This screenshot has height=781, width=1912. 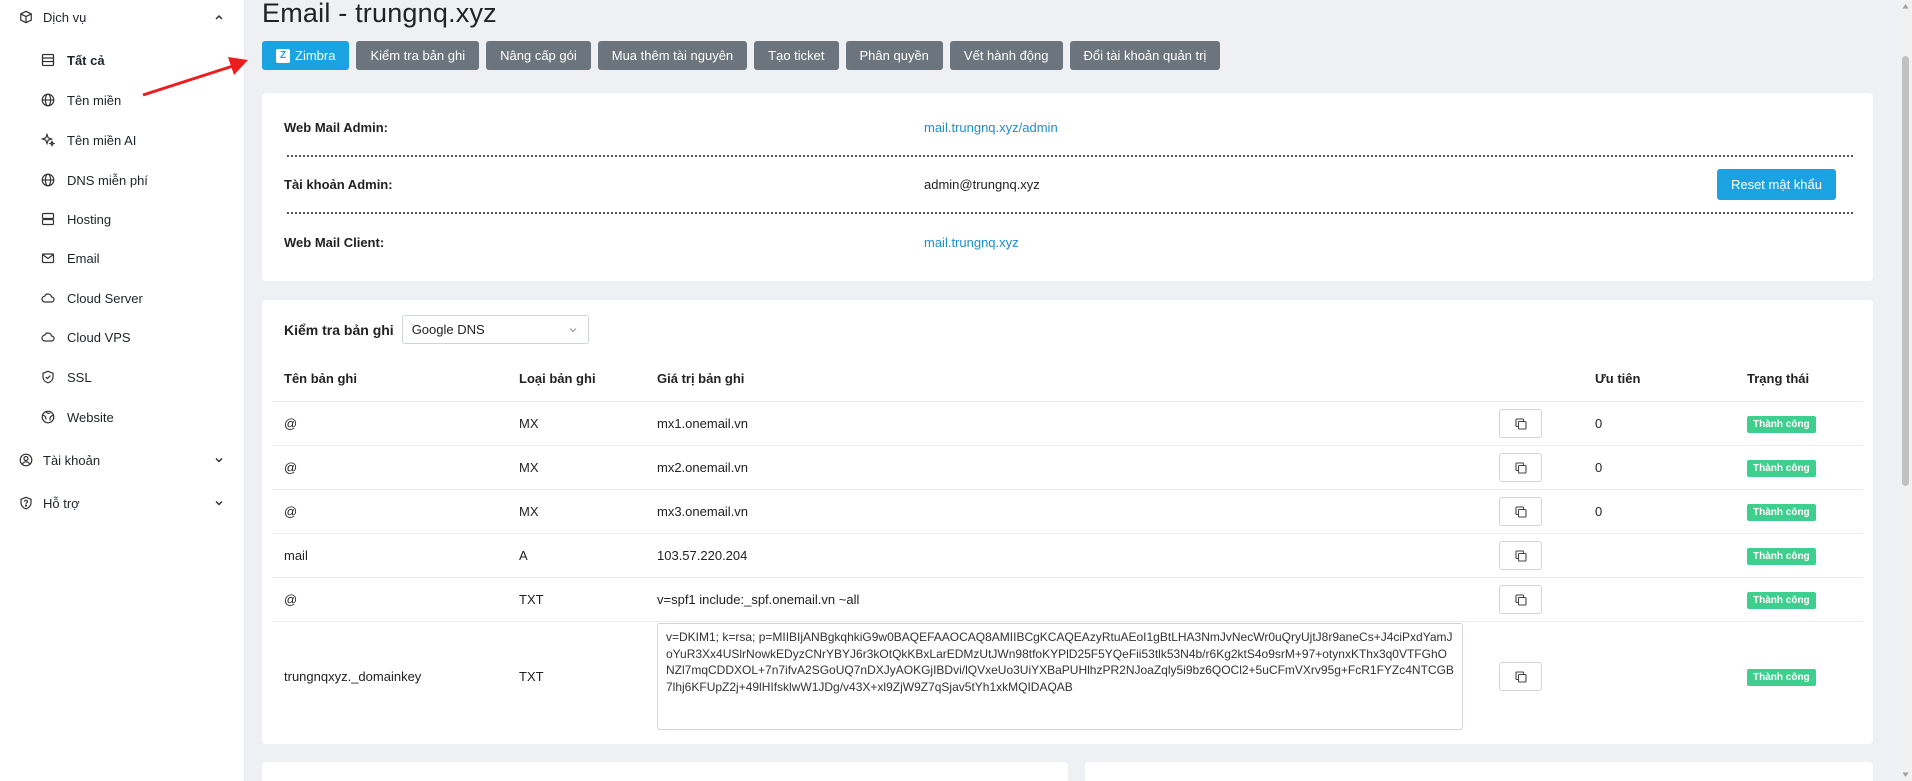 I want to click on sidebar-item-cloud-vps: Cloud VPS, so click(x=122, y=337).